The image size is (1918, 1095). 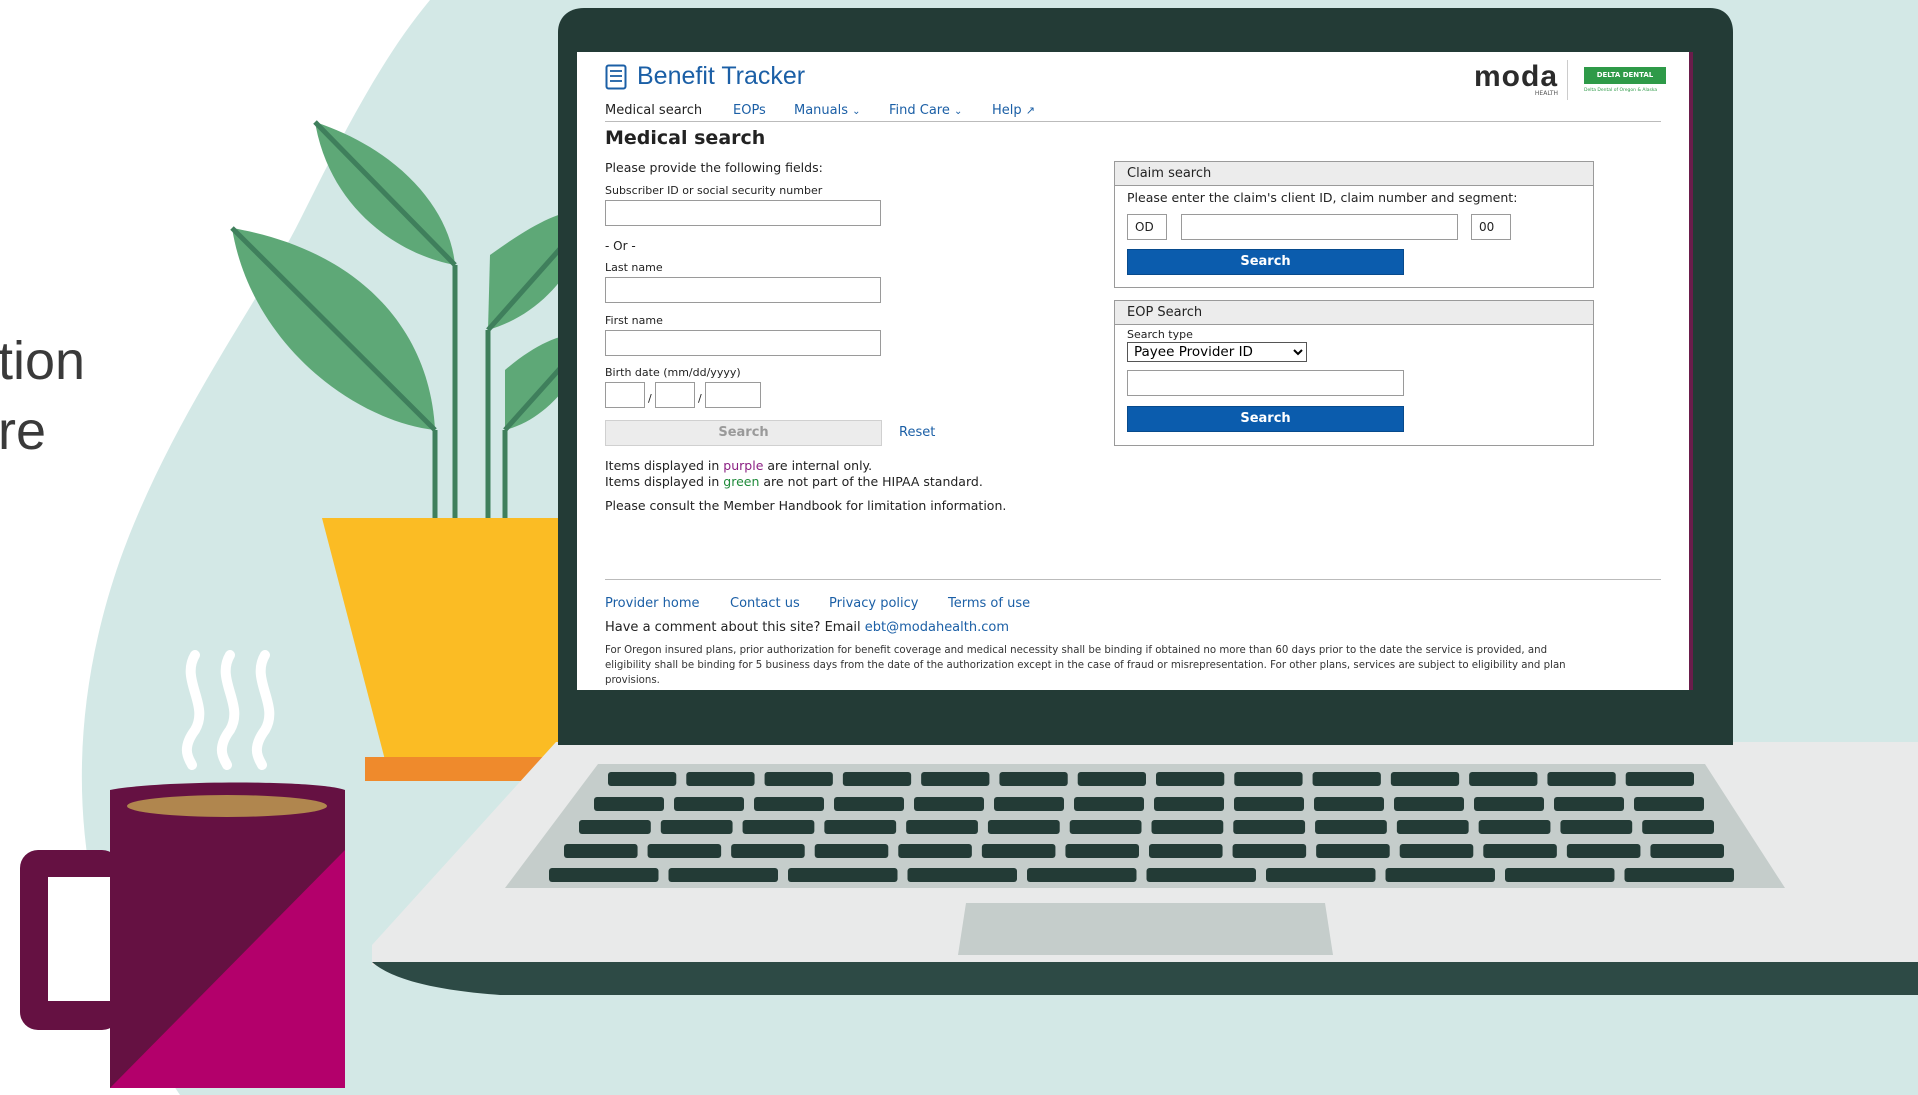 What do you see at coordinates (634, 267) in the screenshot?
I see `last-name-label: Last name` at bounding box center [634, 267].